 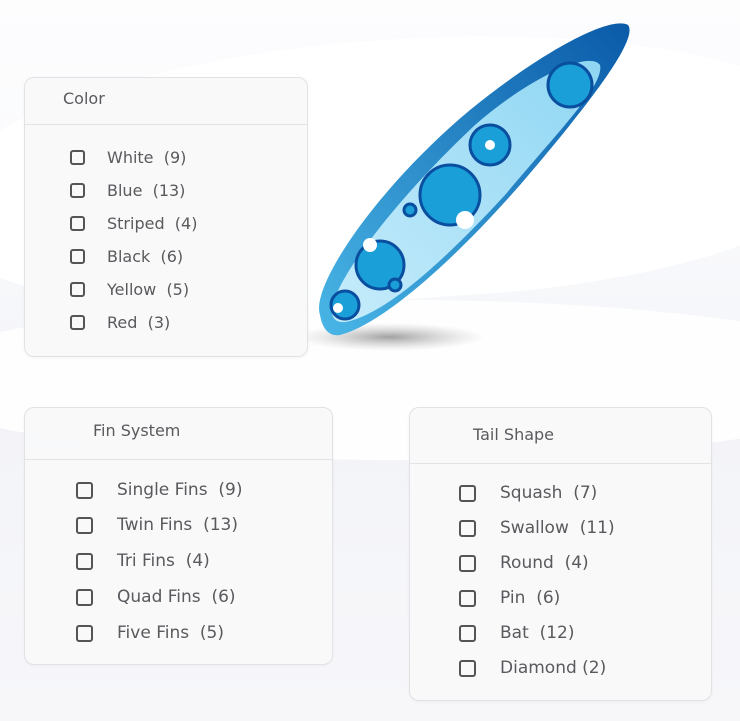 What do you see at coordinates (176, 597) in the screenshot?
I see `option-label: Quad Fins (6)` at bounding box center [176, 597].